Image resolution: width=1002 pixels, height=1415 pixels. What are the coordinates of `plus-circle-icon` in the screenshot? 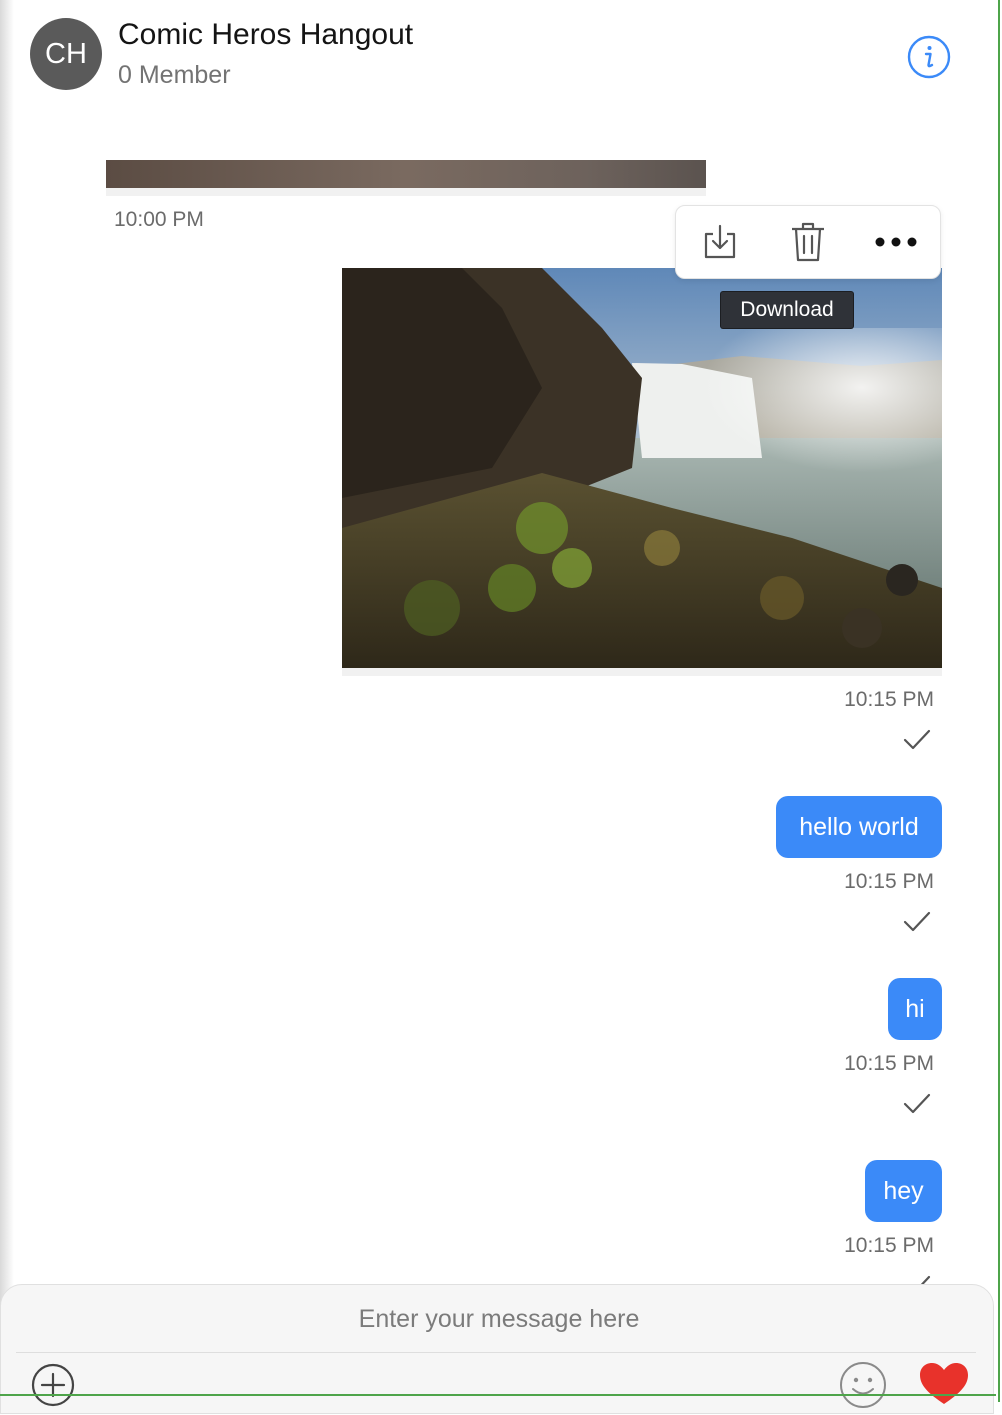 It's located at (53, 1385).